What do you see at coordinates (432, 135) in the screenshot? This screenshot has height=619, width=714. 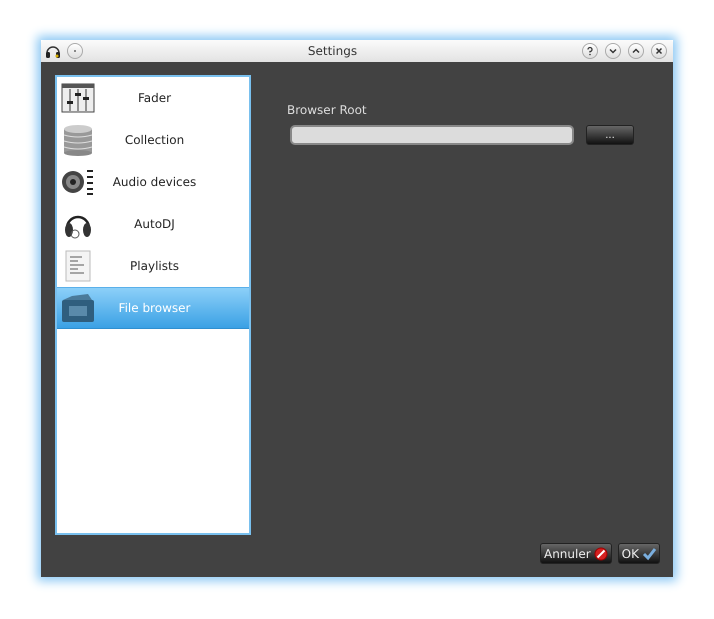 I see `browser-root-field` at bounding box center [432, 135].